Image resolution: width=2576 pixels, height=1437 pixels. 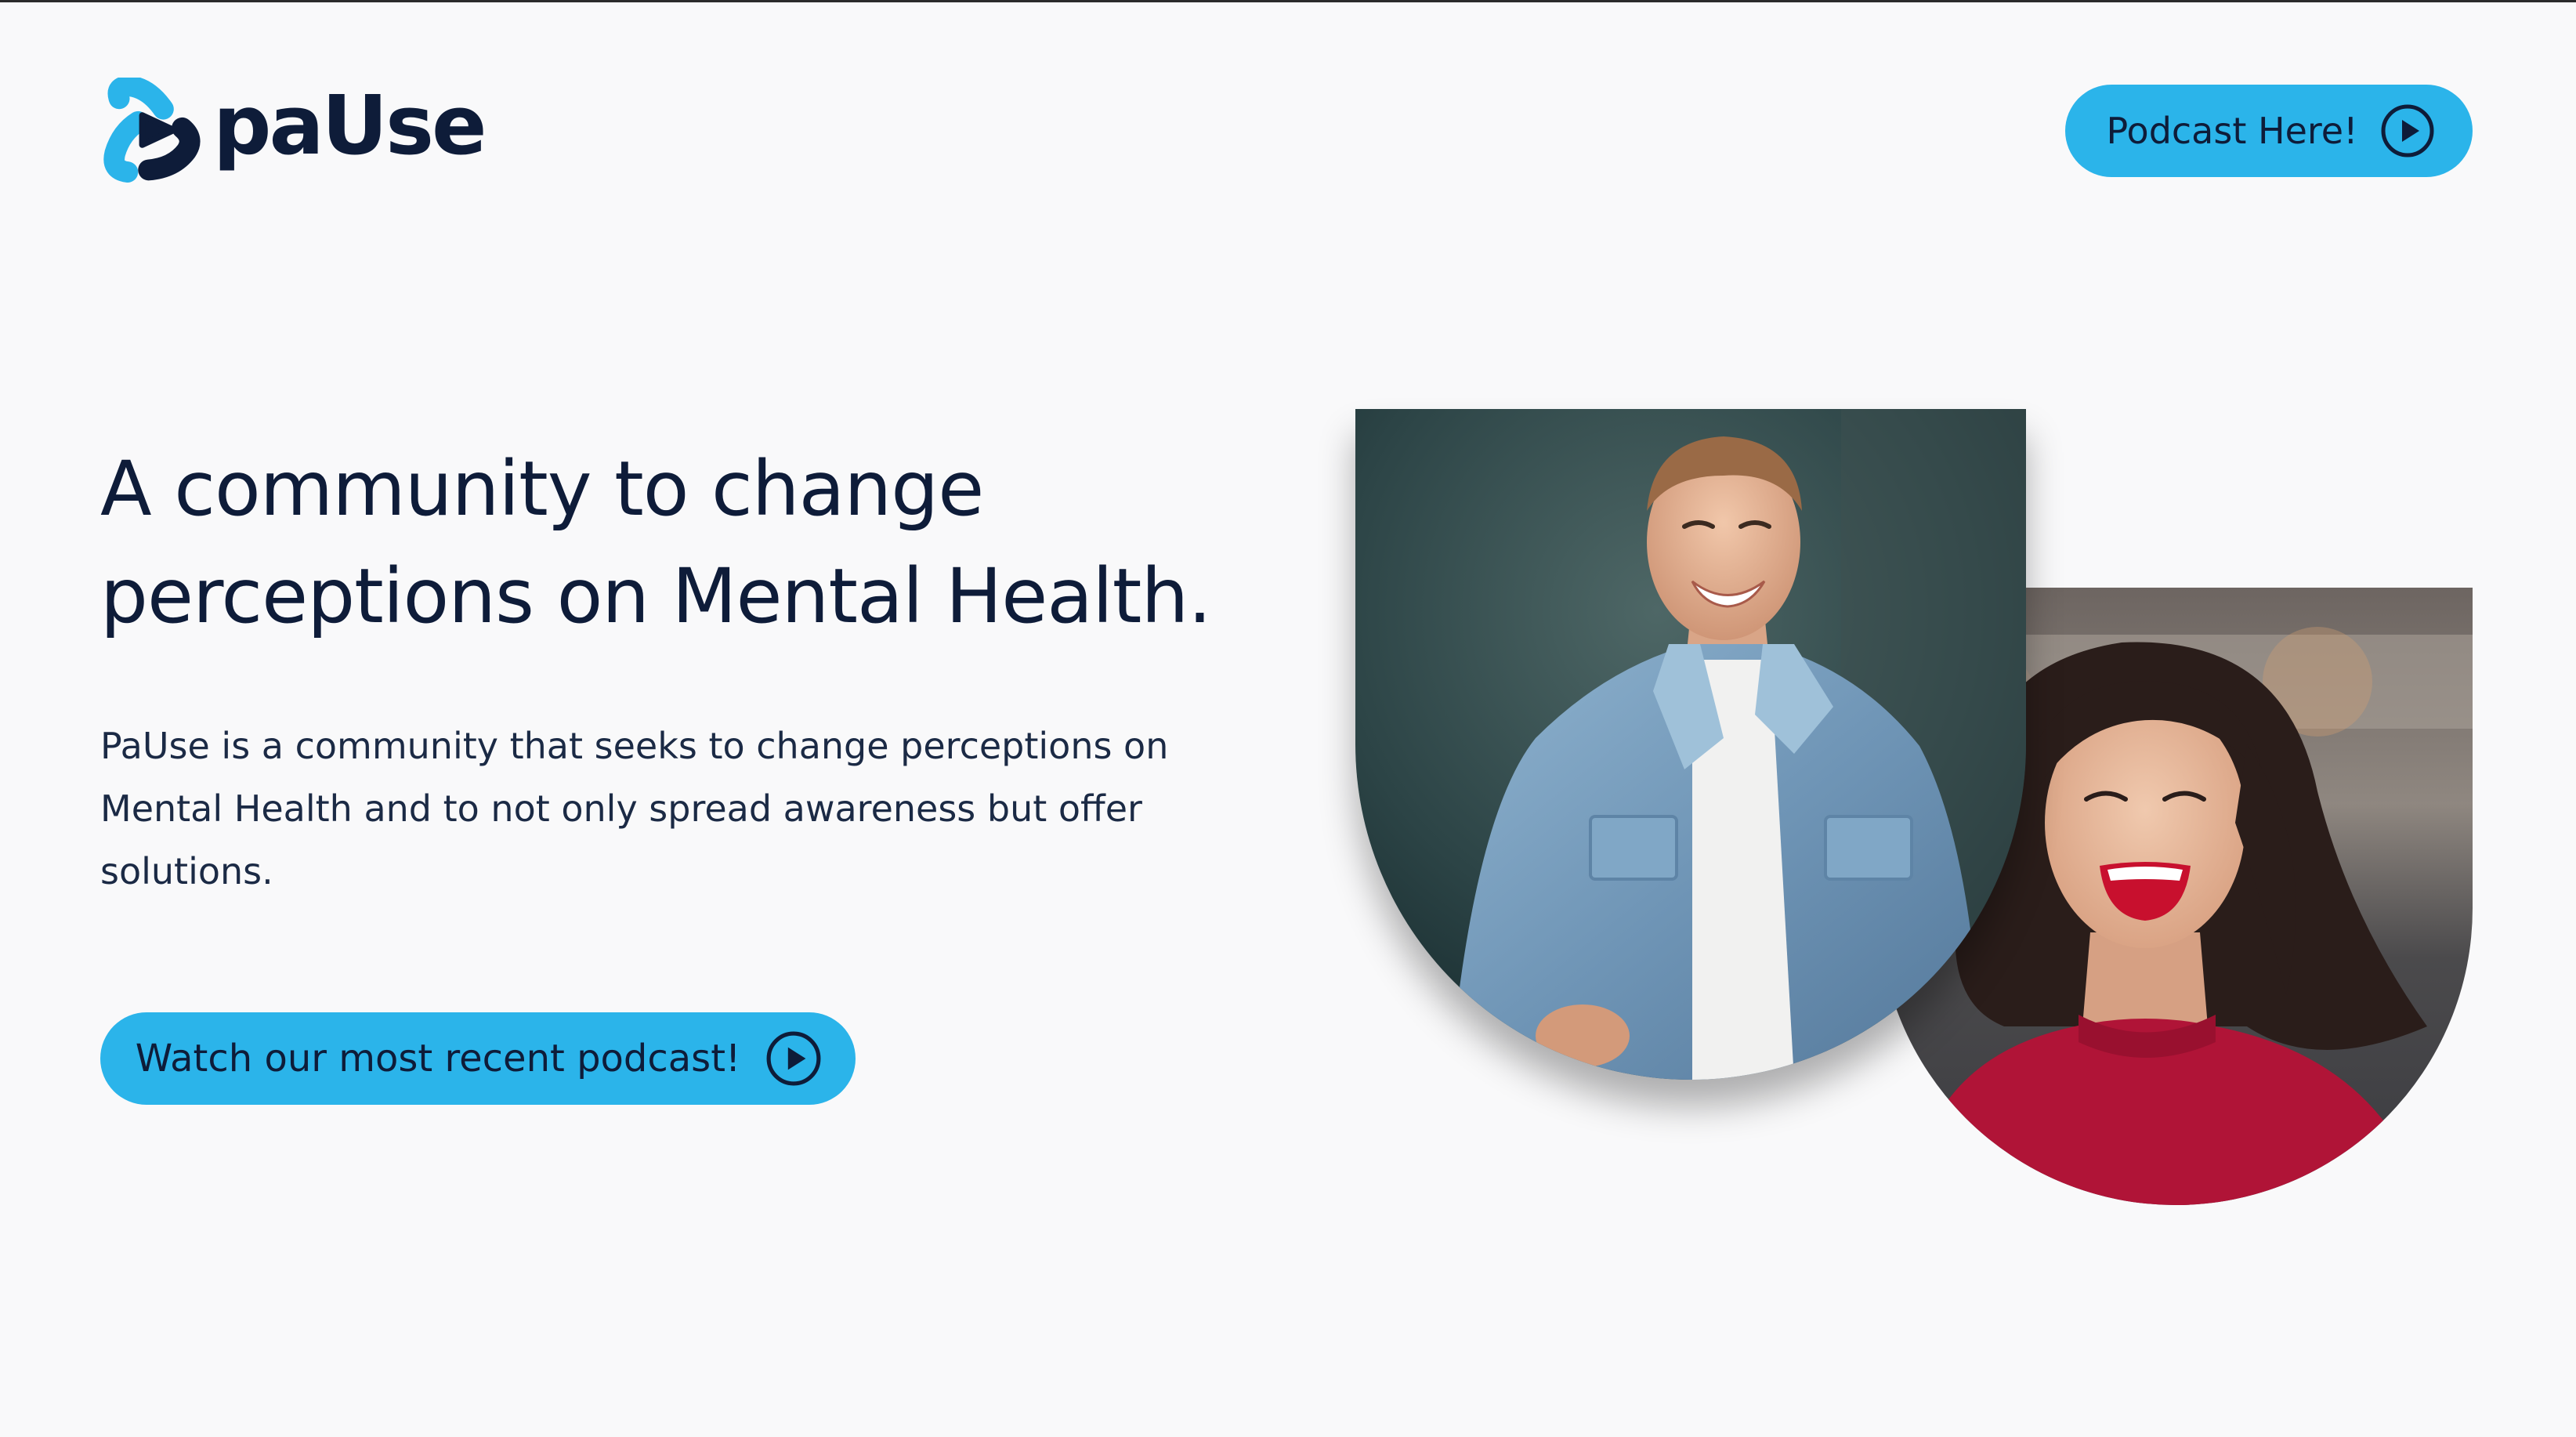 I want to click on photo-smiling-man, so click(x=1690, y=744).